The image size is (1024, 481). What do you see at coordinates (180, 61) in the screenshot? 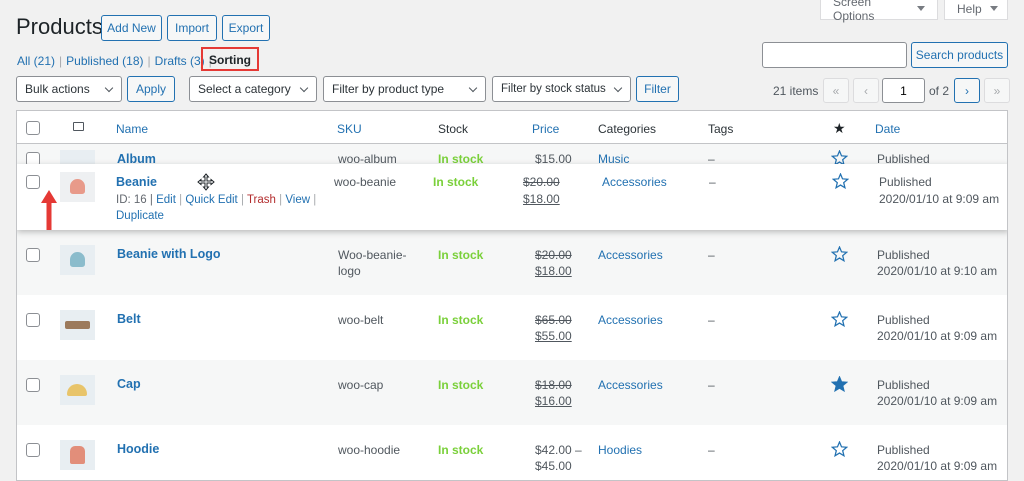
I see `filter-drafts: Drafts (3)` at bounding box center [180, 61].